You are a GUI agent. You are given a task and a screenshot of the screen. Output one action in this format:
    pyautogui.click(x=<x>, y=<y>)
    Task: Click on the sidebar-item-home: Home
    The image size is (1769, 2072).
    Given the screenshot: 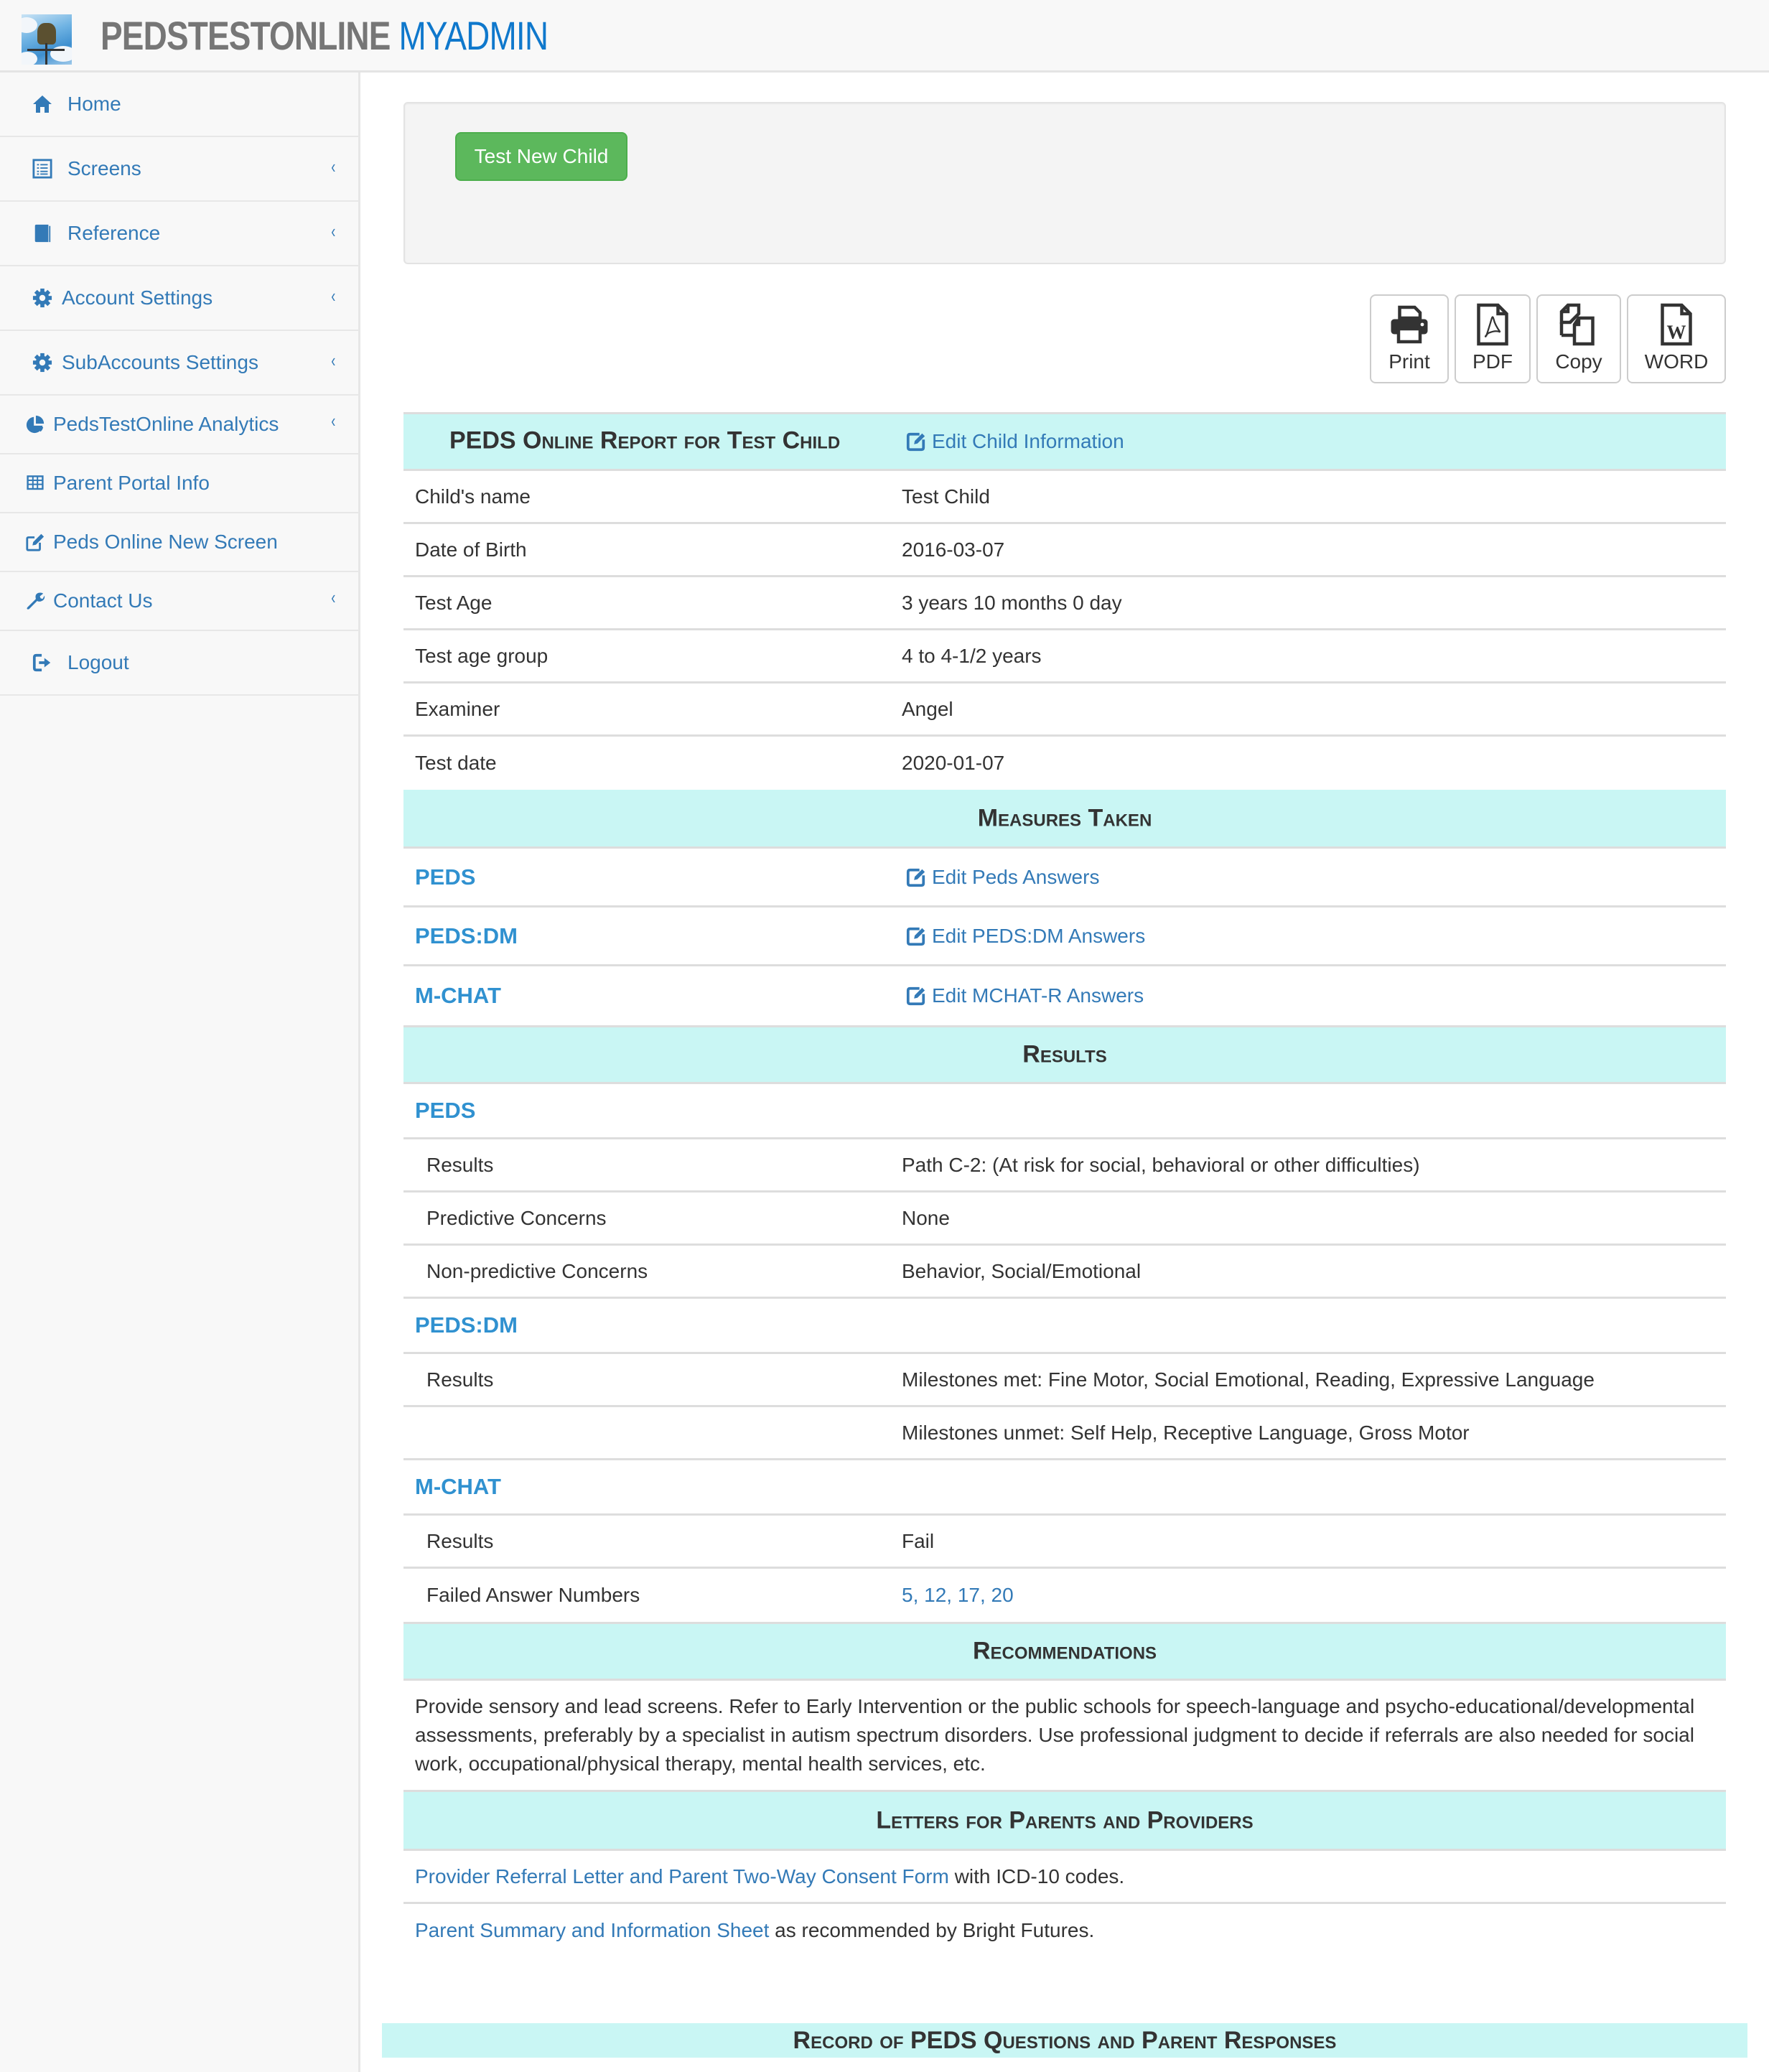 What is the action you would take?
    pyautogui.click(x=179, y=105)
    